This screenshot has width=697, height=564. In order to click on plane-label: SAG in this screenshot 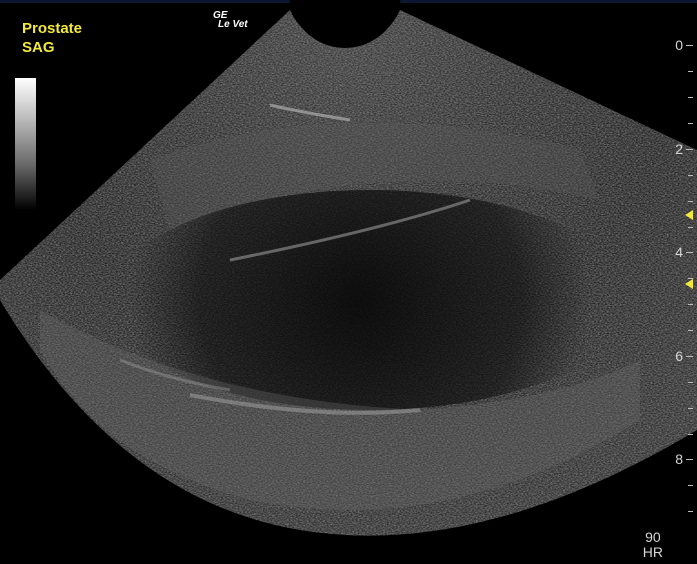, I will do `click(38, 47)`.